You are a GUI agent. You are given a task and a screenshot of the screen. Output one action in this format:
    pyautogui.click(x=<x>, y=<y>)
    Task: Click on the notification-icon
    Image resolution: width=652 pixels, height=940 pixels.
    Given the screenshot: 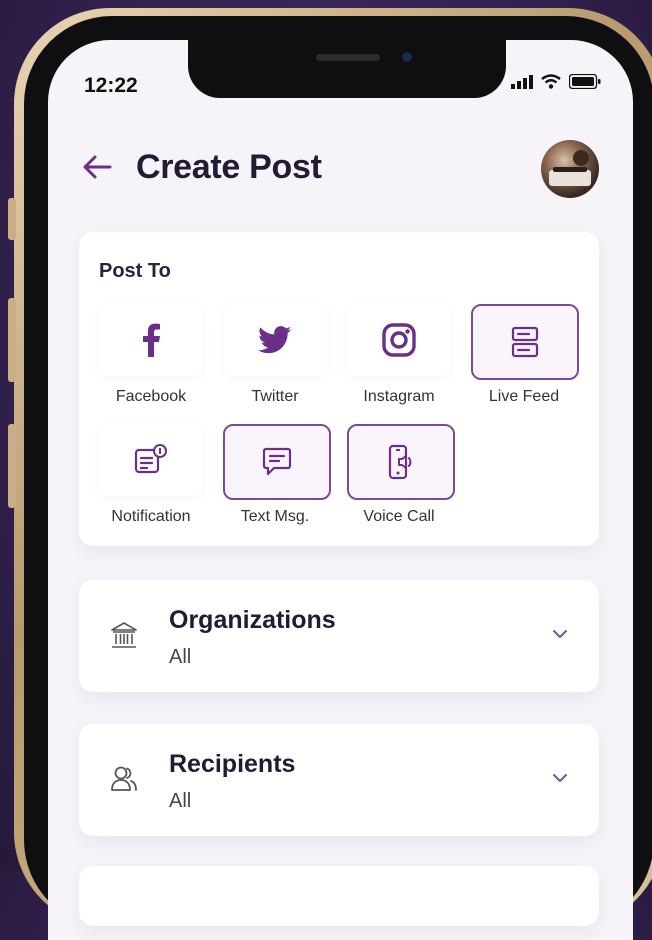 What is the action you would take?
    pyautogui.click(x=150, y=459)
    